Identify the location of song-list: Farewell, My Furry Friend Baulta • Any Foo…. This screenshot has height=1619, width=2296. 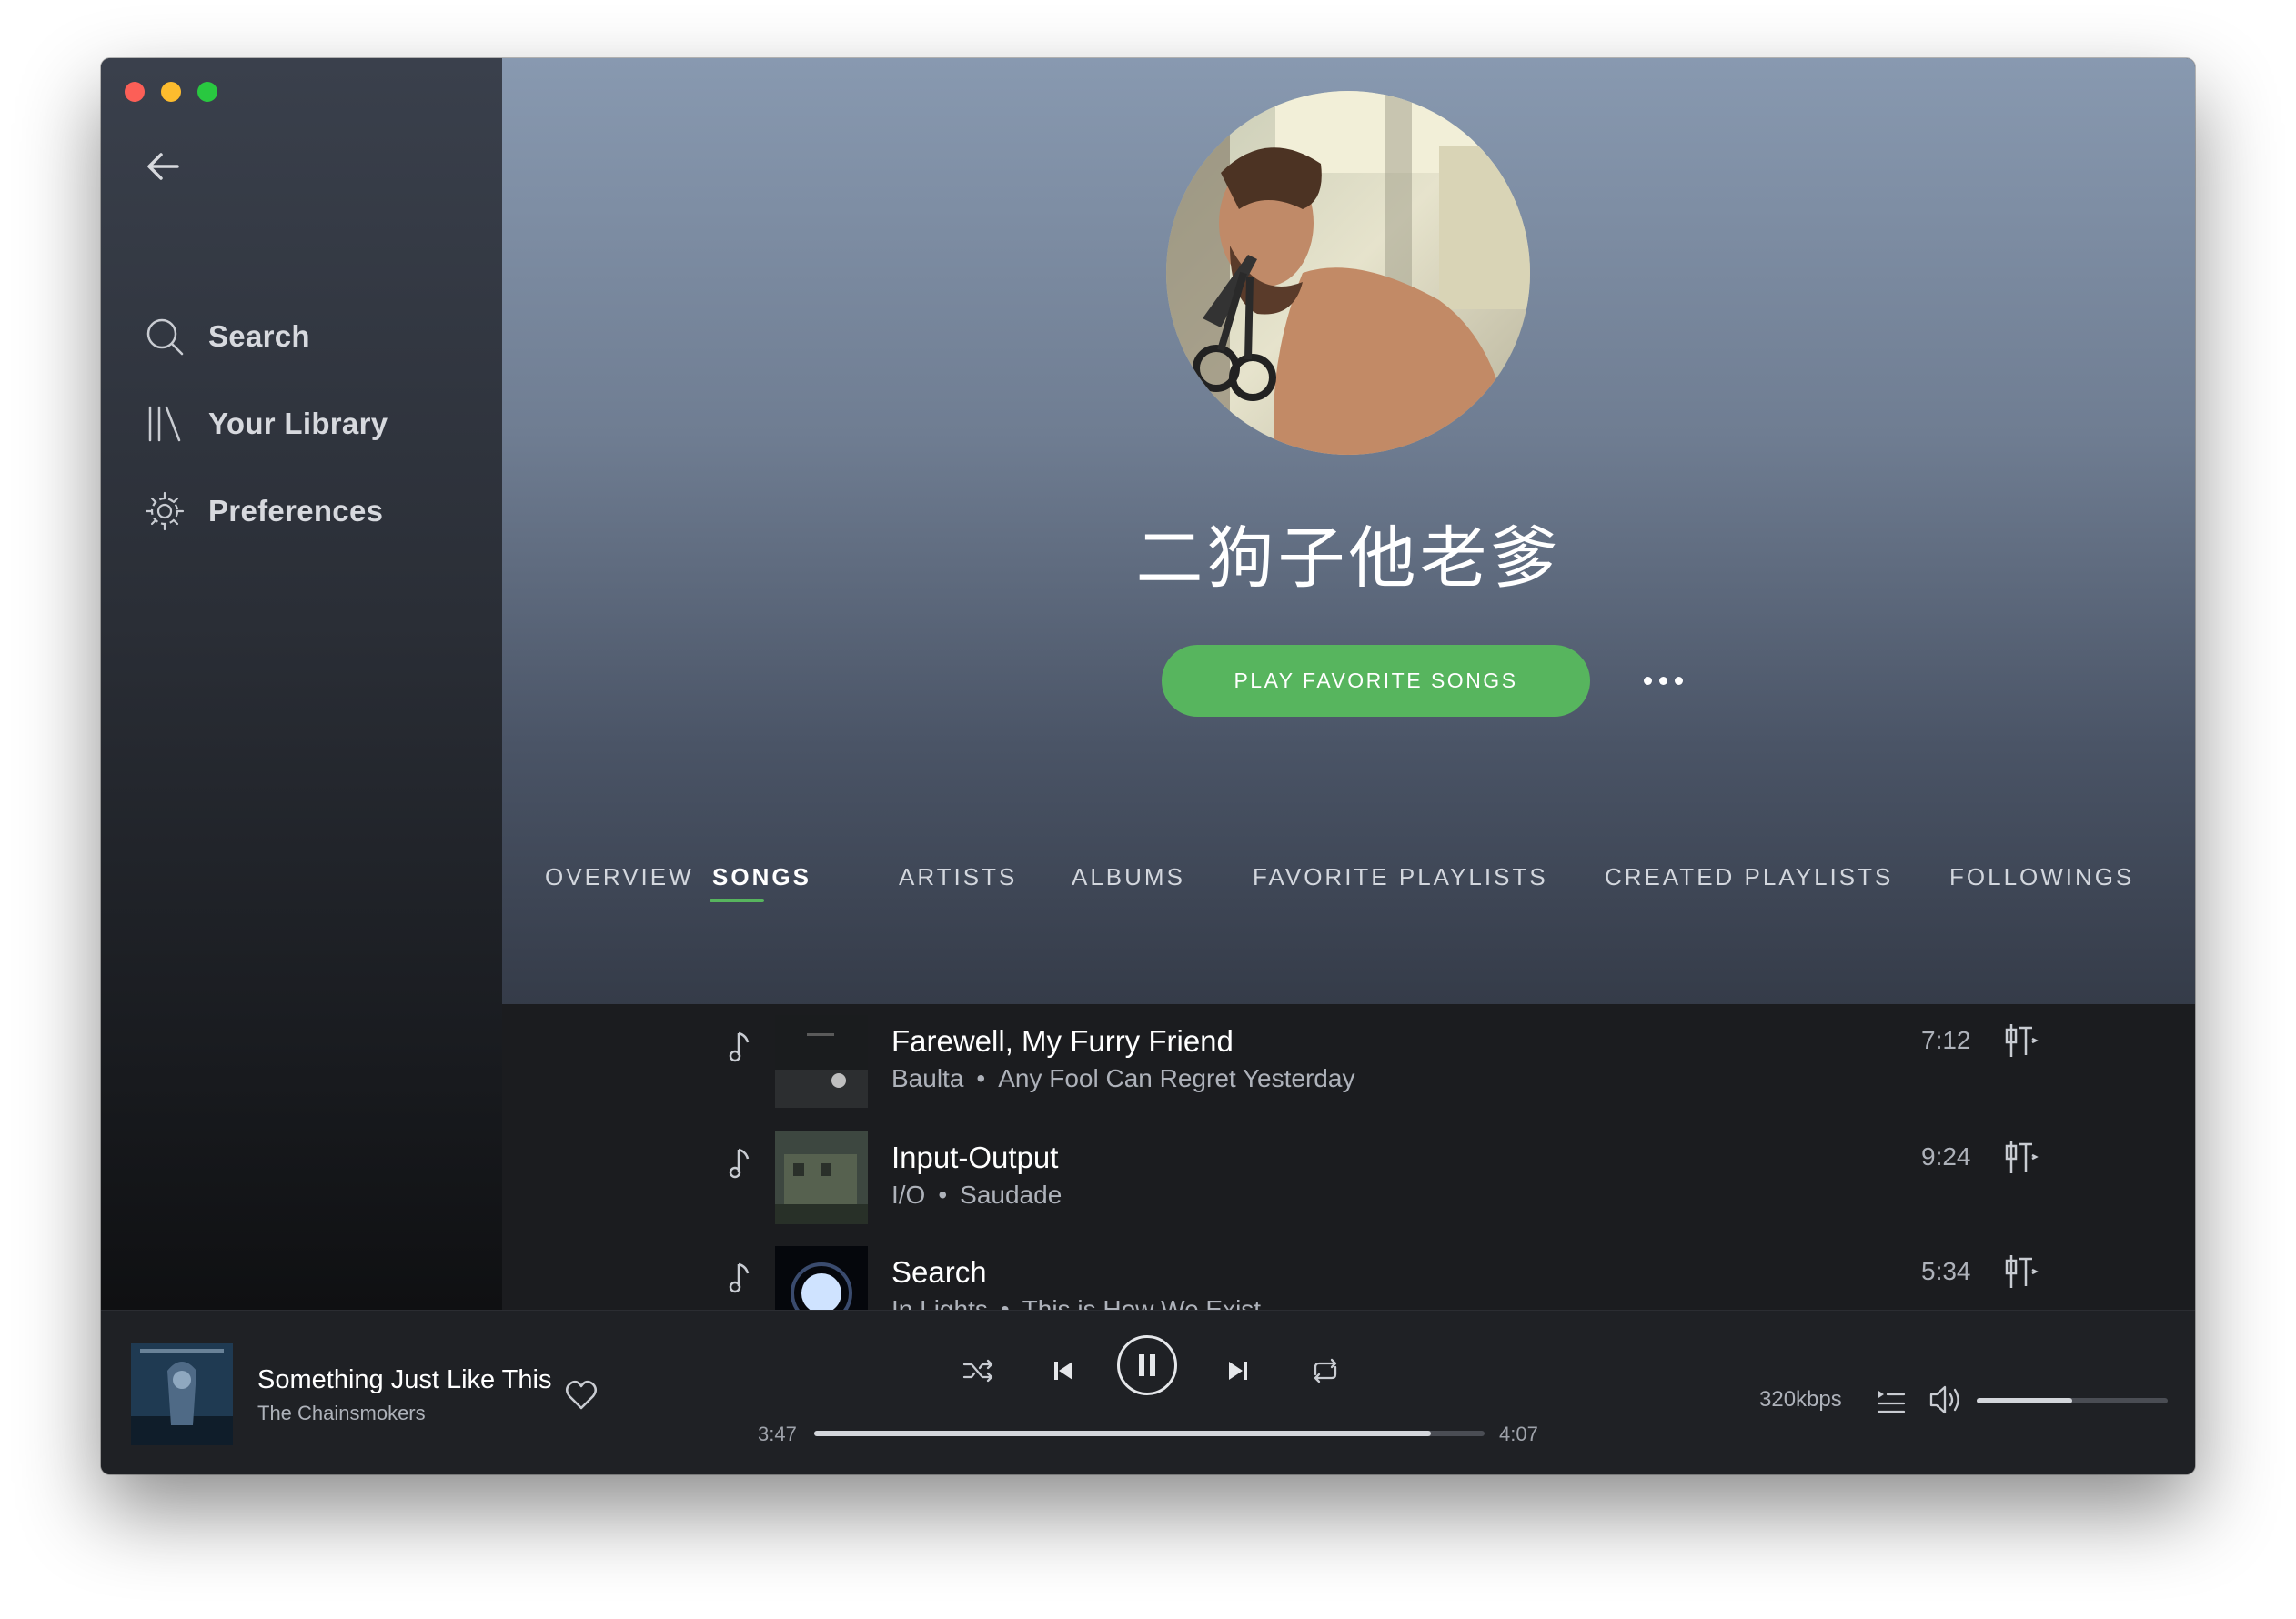
(1348, 1157).